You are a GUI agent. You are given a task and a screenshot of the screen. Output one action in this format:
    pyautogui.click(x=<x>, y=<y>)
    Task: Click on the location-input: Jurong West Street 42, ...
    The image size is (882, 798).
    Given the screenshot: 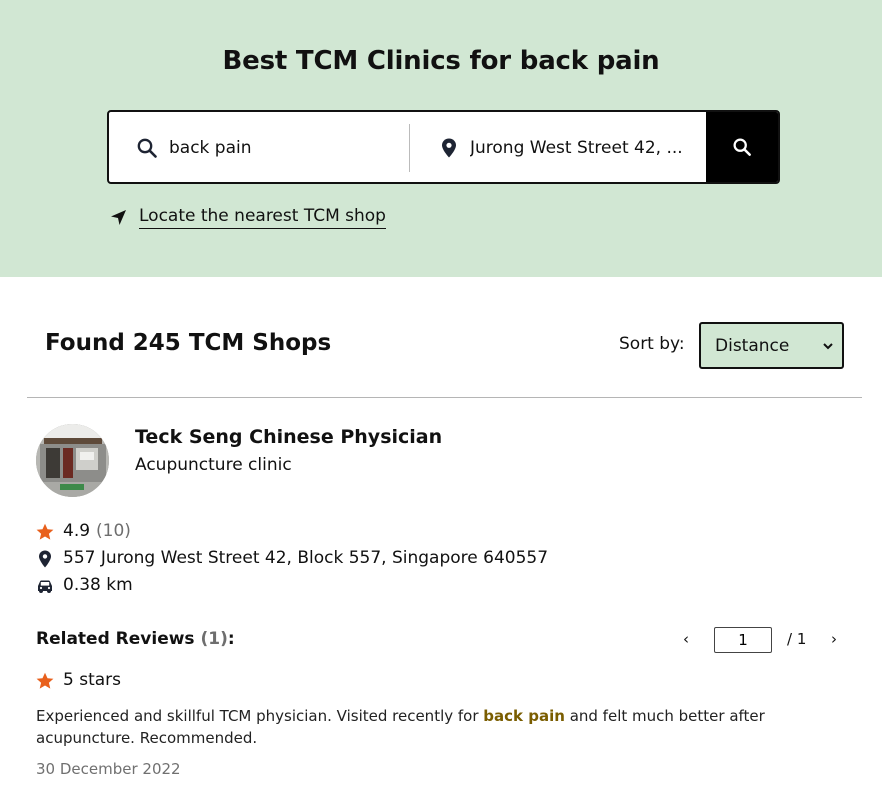 What is the action you would take?
    pyautogui.click(x=579, y=148)
    